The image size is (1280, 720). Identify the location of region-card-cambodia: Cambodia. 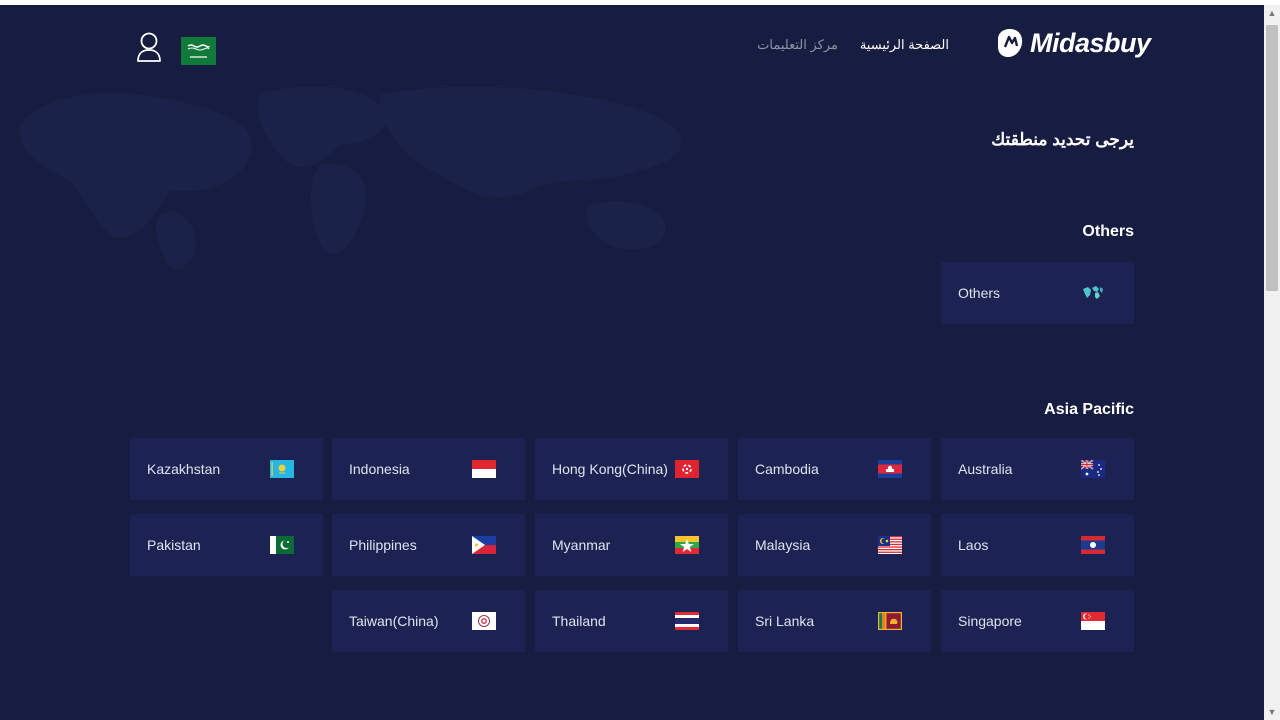
(834, 469).